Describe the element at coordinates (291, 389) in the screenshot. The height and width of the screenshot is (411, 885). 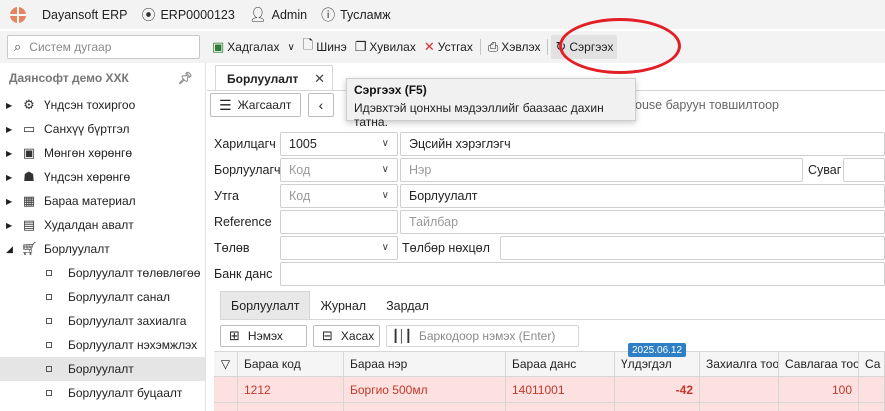
I see `table-cell: 1212` at that location.